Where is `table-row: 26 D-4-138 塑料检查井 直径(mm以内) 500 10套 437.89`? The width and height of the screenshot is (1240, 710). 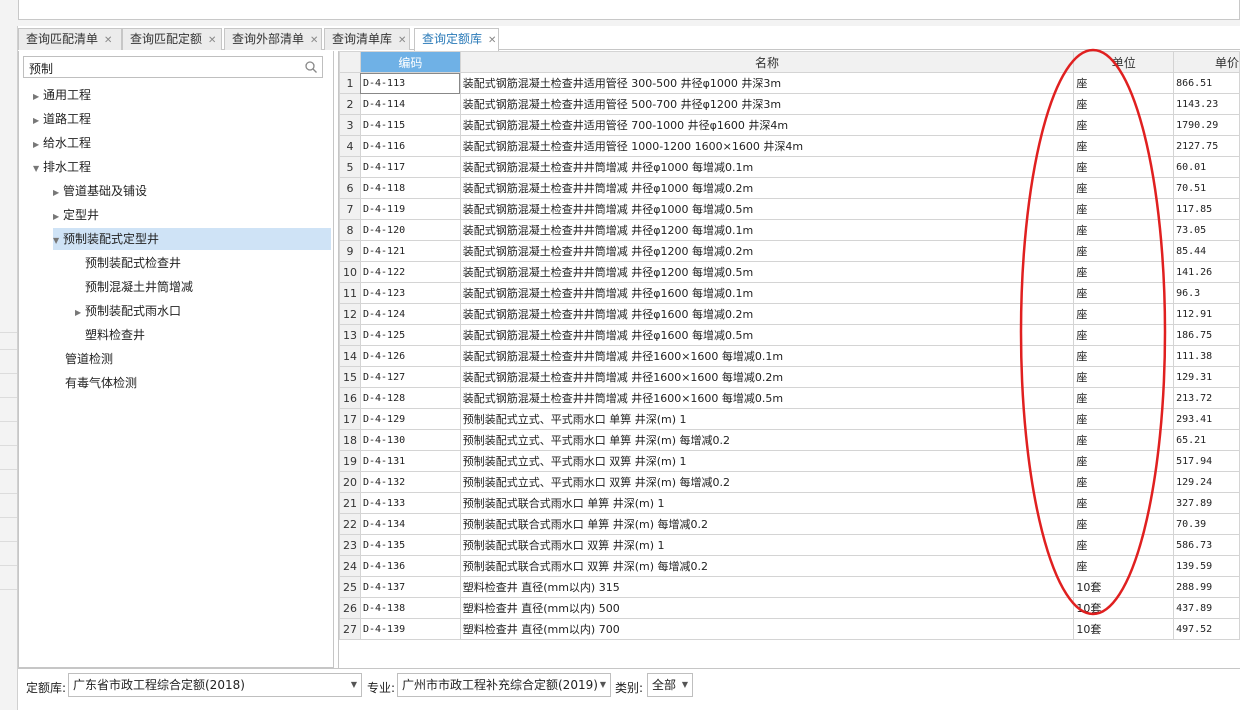
table-row: 26 D-4-138 塑料检查井 直径(mm以内) 500 10套 437.89 is located at coordinates (789, 608).